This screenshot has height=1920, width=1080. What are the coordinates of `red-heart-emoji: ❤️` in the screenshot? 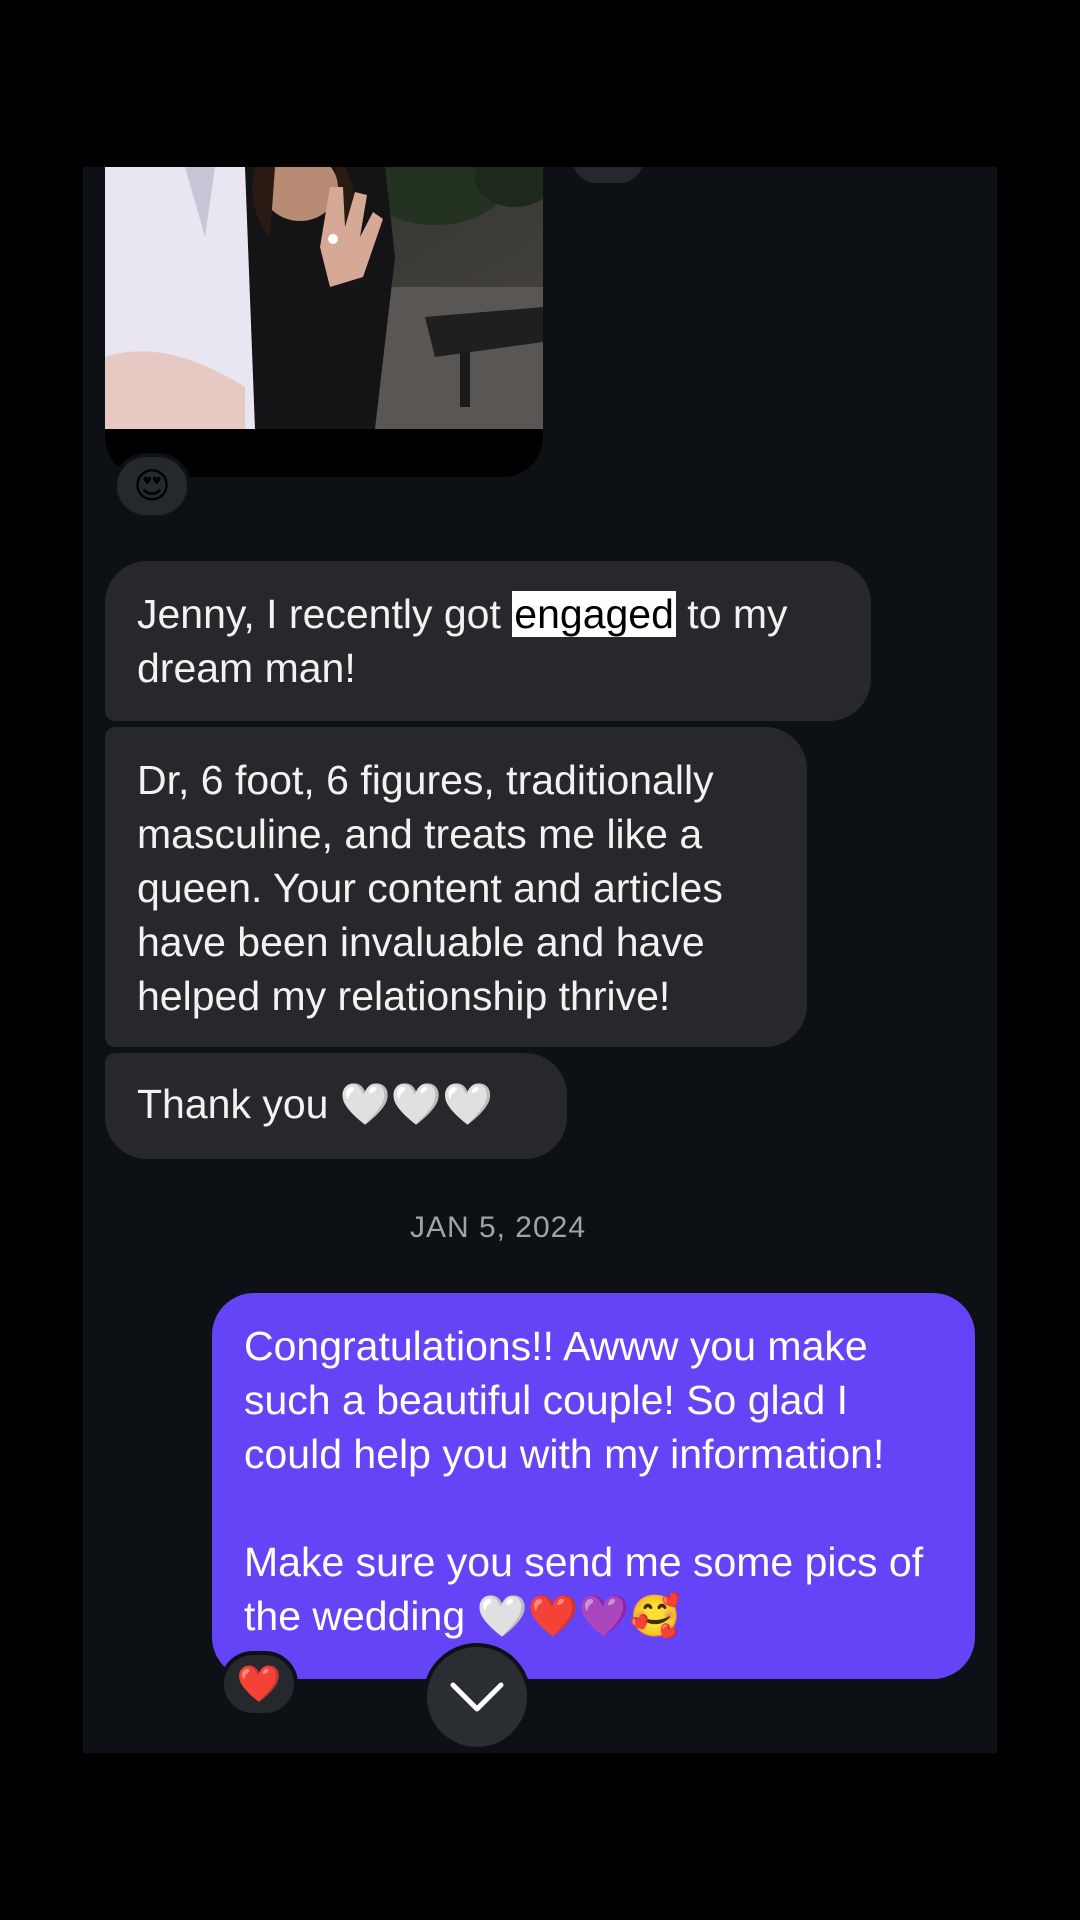 It's located at (259, 1684).